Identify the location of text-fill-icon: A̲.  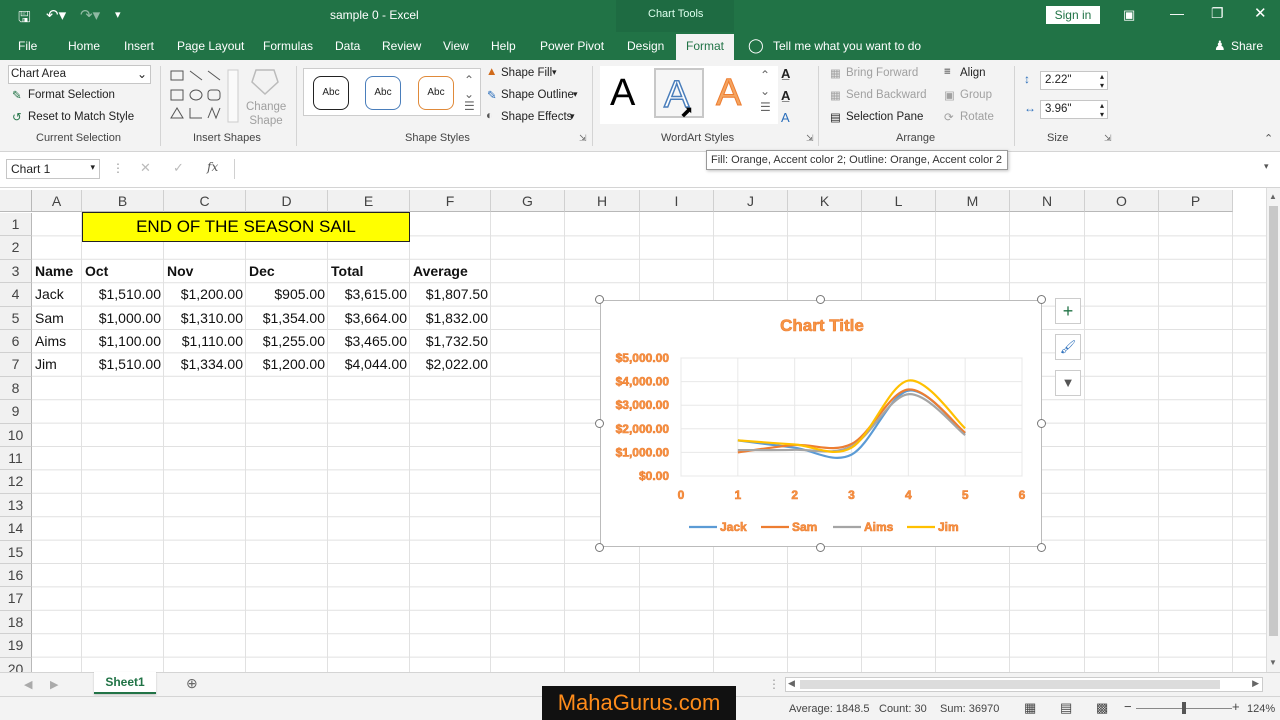
(785, 73).